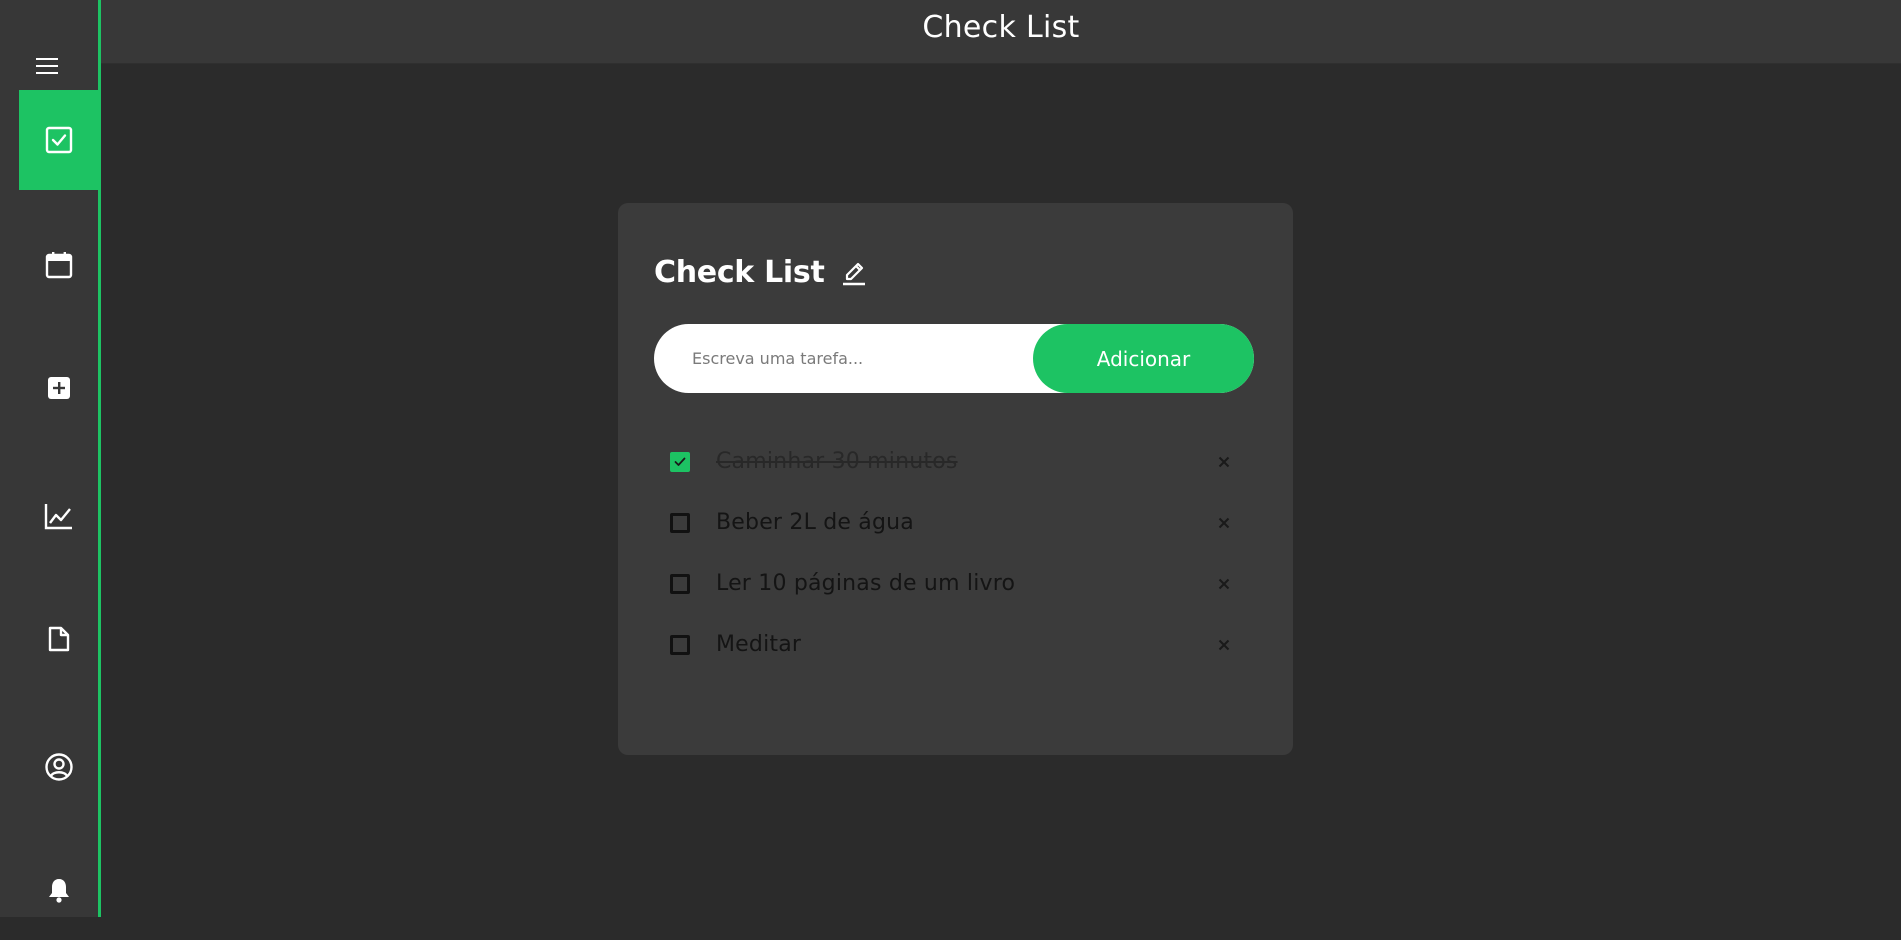  I want to click on plus-square-icon, so click(58, 388).